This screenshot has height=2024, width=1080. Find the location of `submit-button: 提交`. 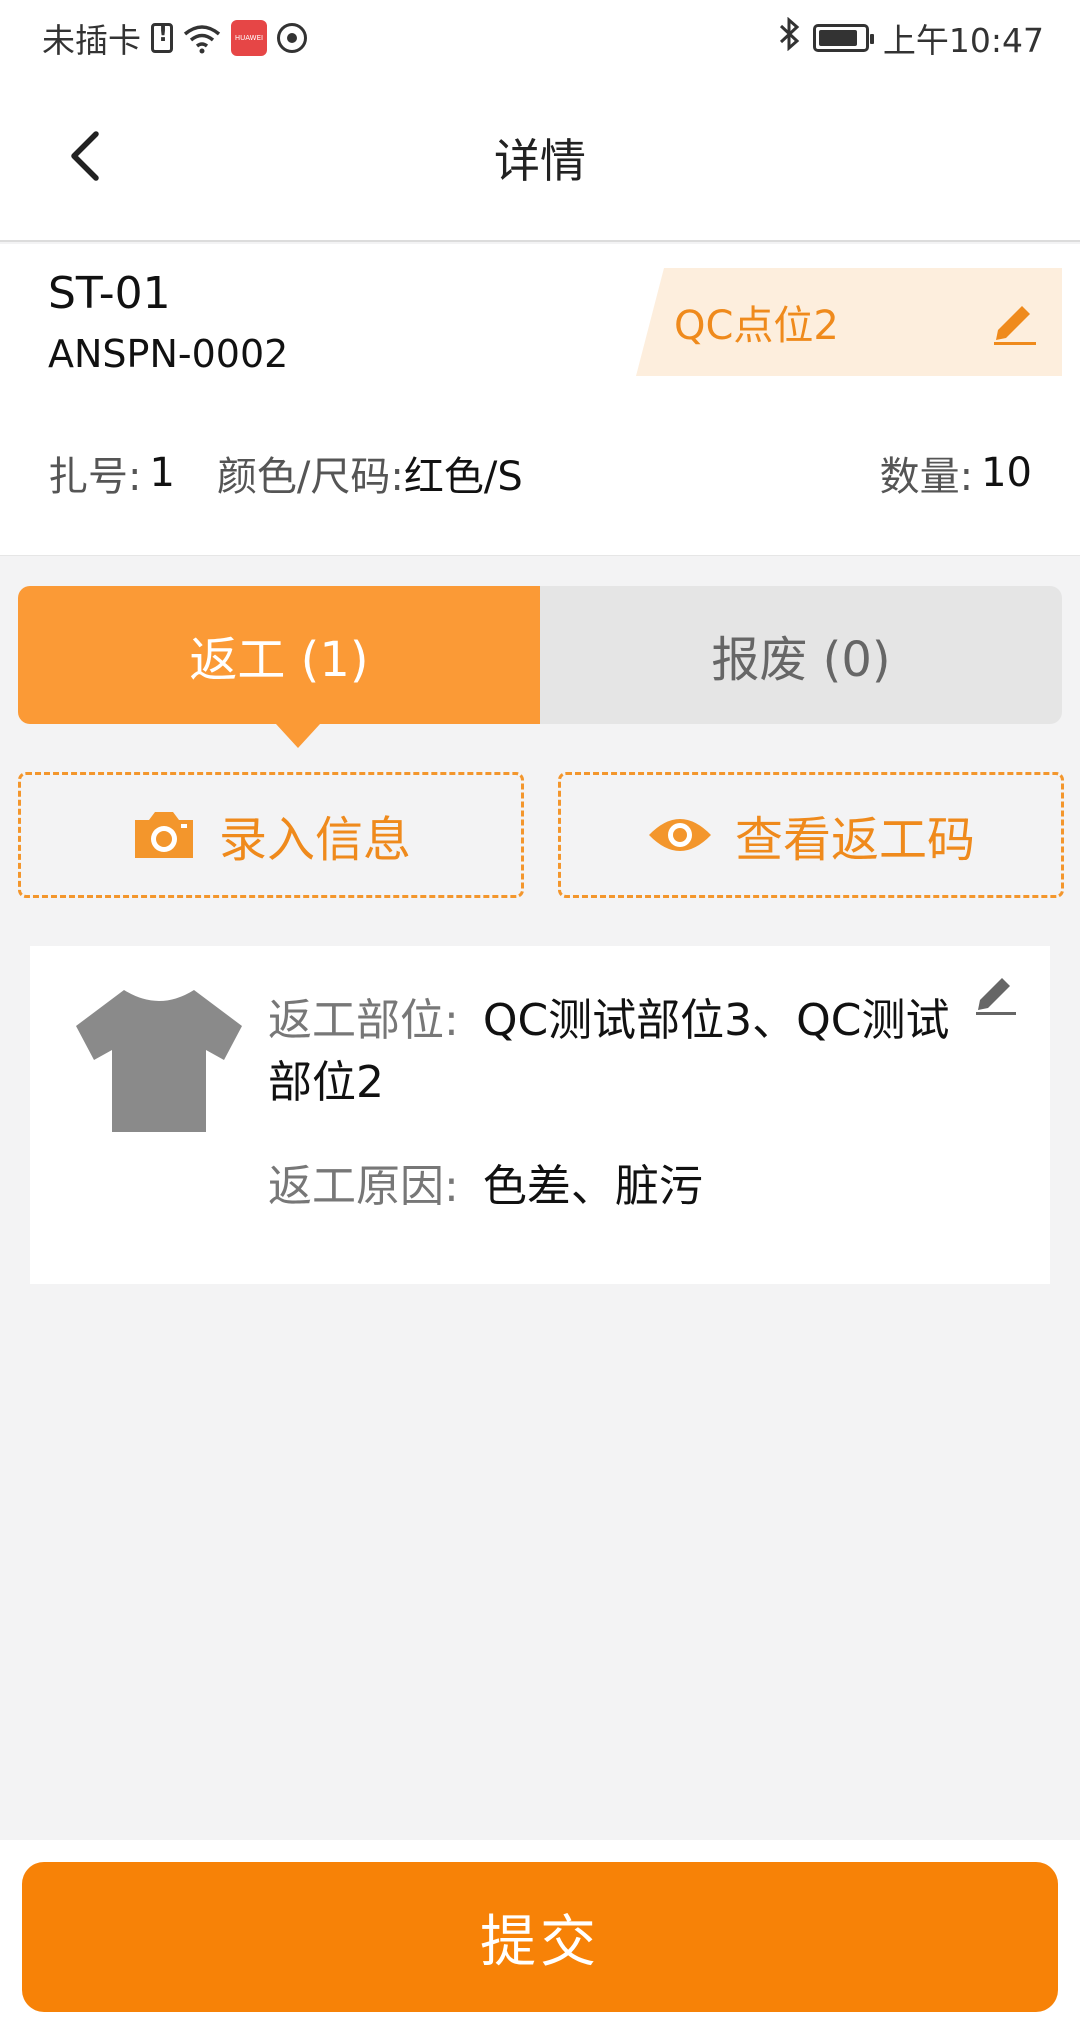

submit-button: 提交 is located at coordinates (540, 1937).